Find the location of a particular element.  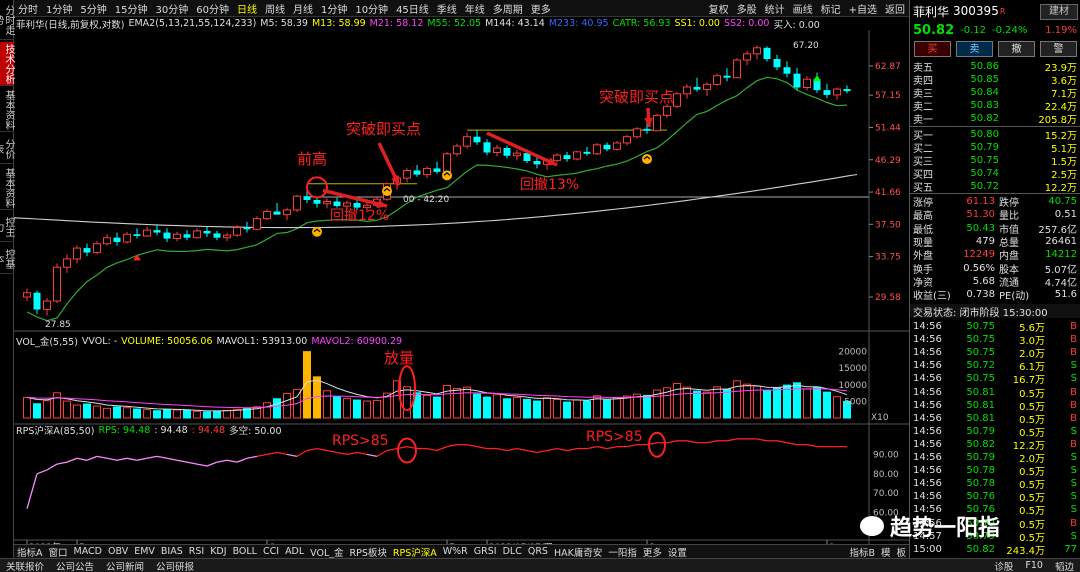

side-tab-kongzhuli: 控主力 is located at coordinates (7, 227).